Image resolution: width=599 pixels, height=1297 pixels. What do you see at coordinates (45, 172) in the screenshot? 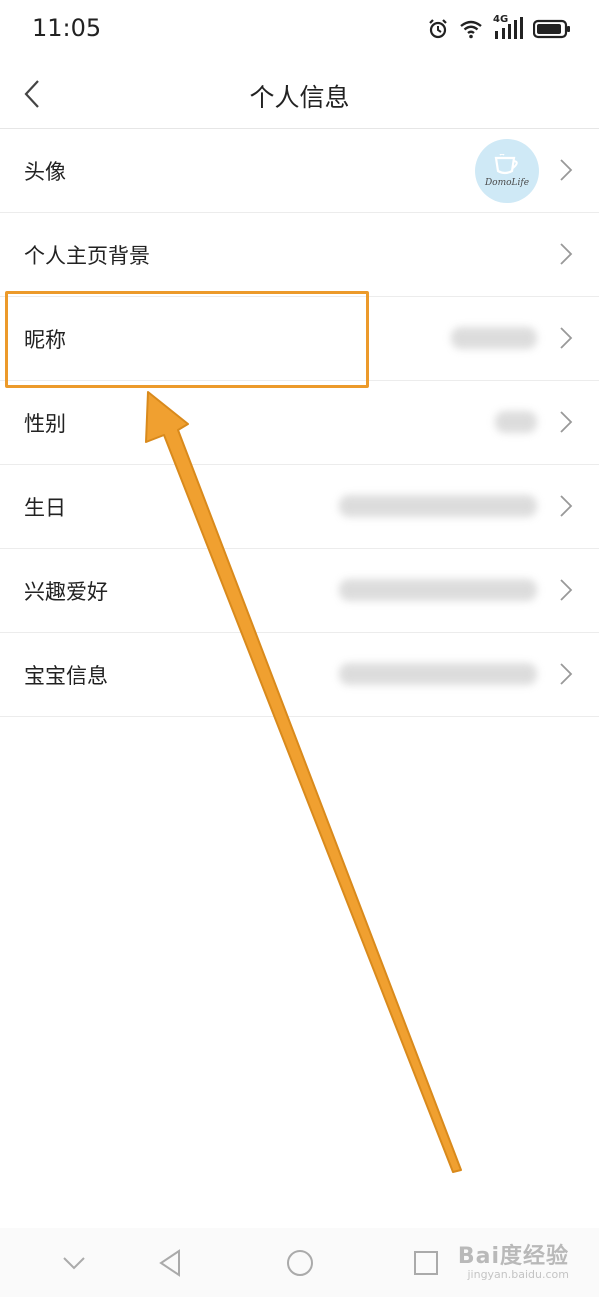
I see `row-label: 头像` at bounding box center [45, 172].